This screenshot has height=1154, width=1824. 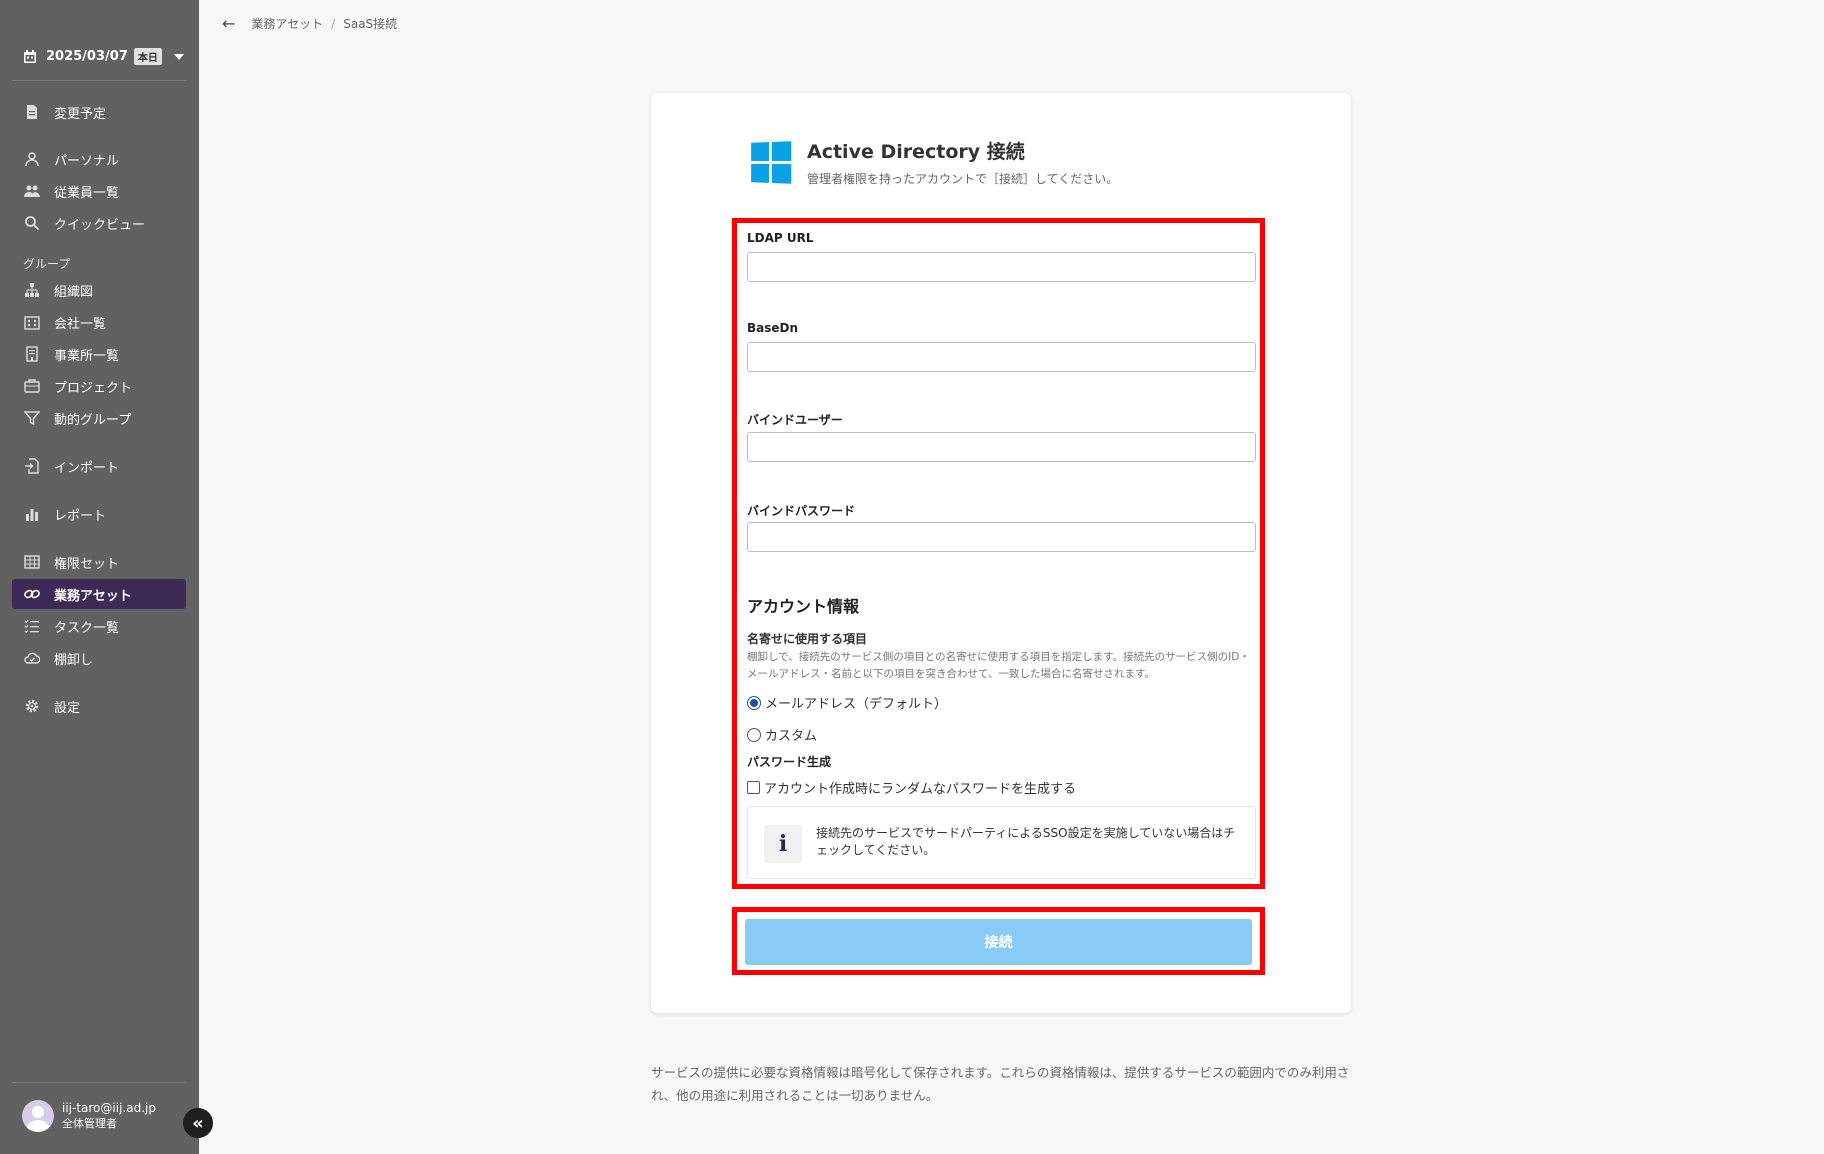 What do you see at coordinates (32, 562) in the screenshot?
I see `grid-icon` at bounding box center [32, 562].